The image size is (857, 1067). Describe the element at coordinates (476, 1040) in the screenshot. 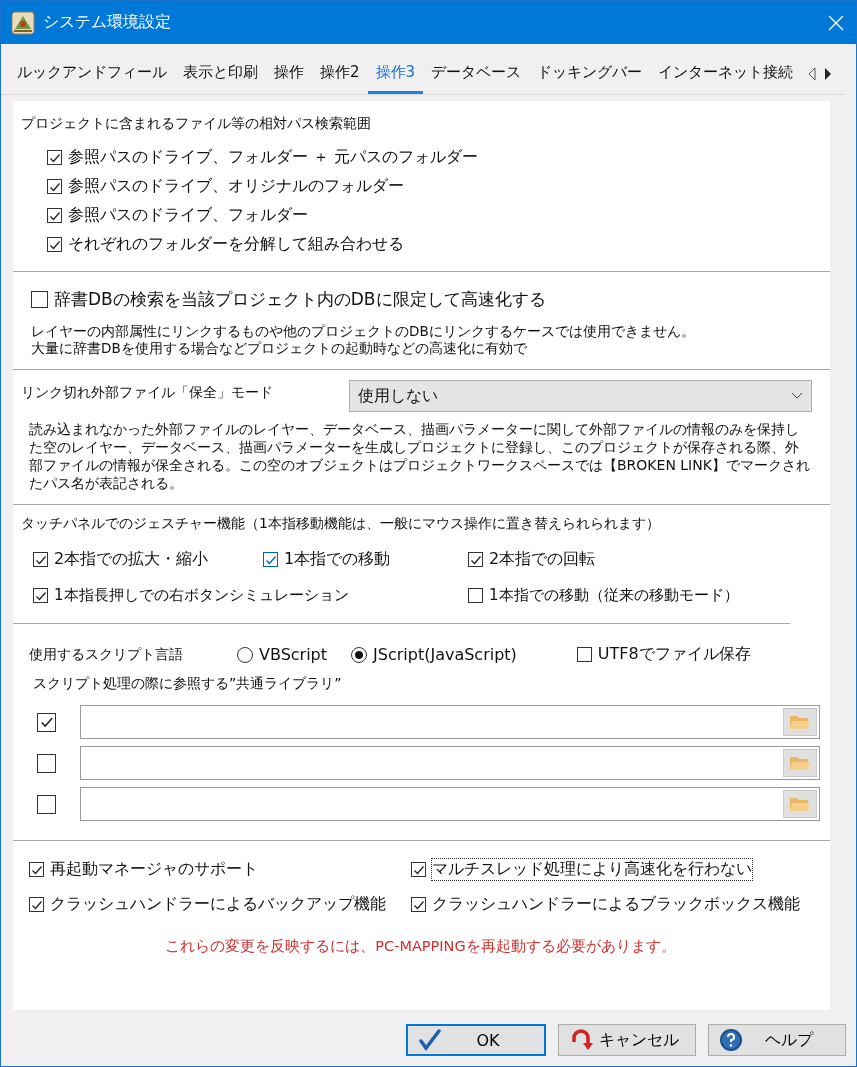

I see `ok-button: OK` at that location.